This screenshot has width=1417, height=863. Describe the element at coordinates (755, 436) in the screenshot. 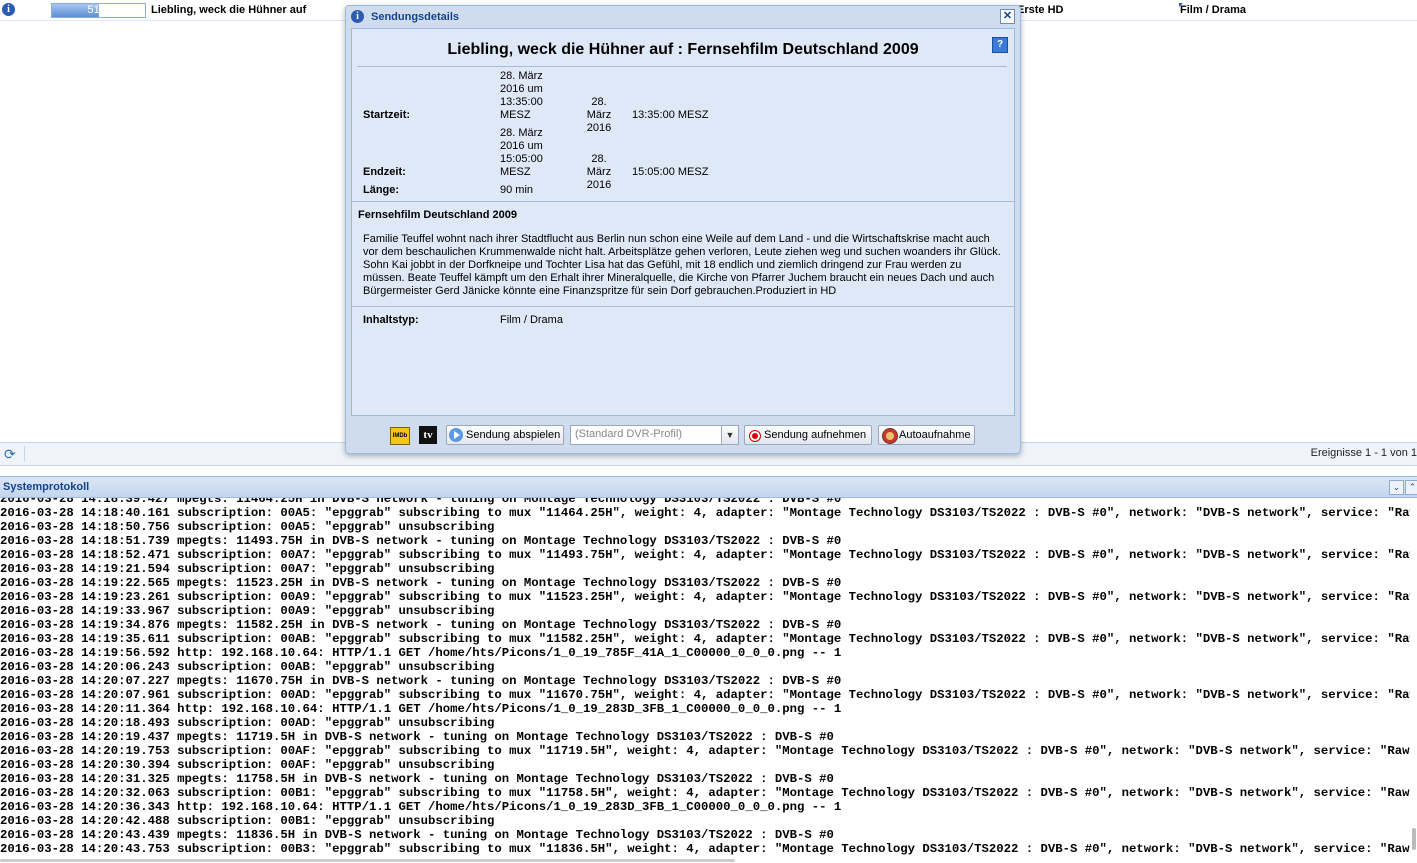

I see `record-icon` at that location.